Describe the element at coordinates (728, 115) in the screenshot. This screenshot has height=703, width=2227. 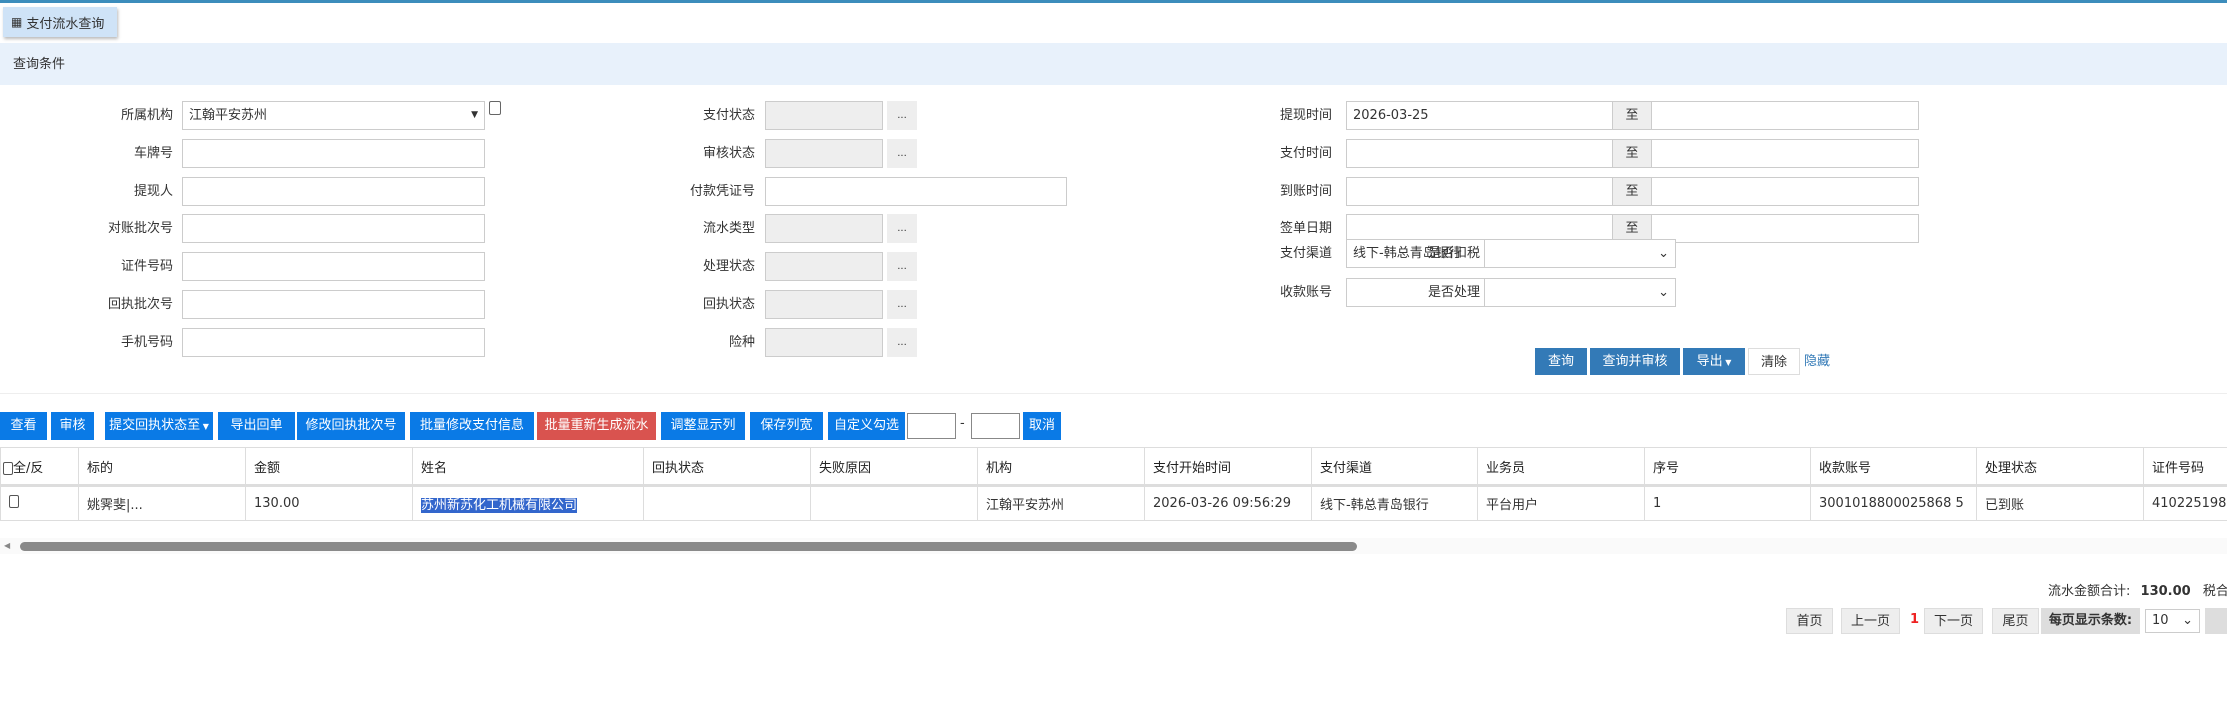
I see `field-label: 支付状态` at that location.